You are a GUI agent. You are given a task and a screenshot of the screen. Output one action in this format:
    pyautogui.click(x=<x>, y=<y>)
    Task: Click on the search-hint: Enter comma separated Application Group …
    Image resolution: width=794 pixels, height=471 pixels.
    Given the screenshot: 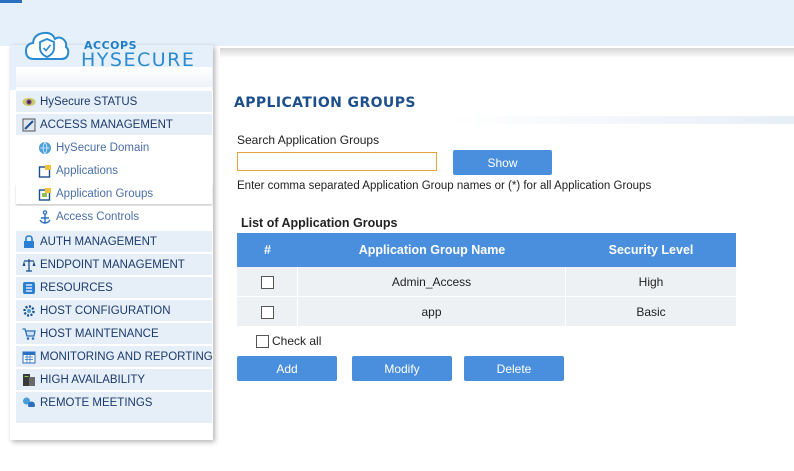 What is the action you would take?
    pyautogui.click(x=444, y=186)
    